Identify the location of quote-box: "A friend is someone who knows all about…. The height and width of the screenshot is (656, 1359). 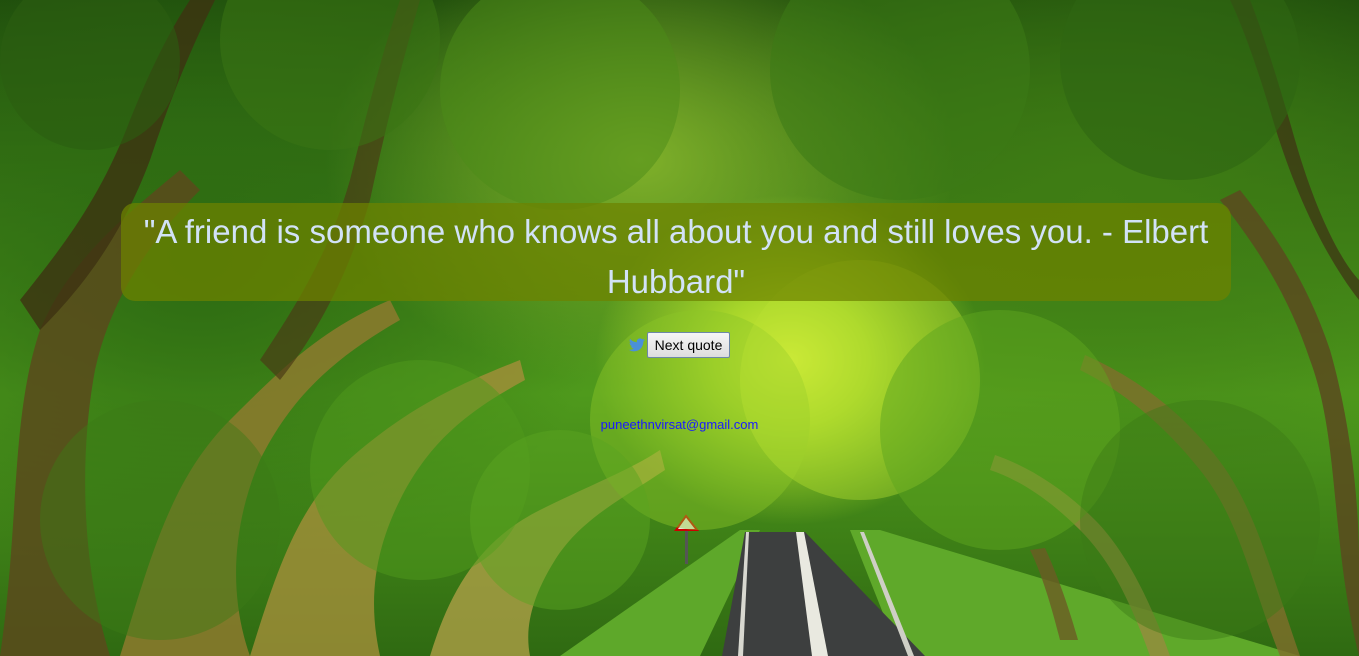
(676, 252).